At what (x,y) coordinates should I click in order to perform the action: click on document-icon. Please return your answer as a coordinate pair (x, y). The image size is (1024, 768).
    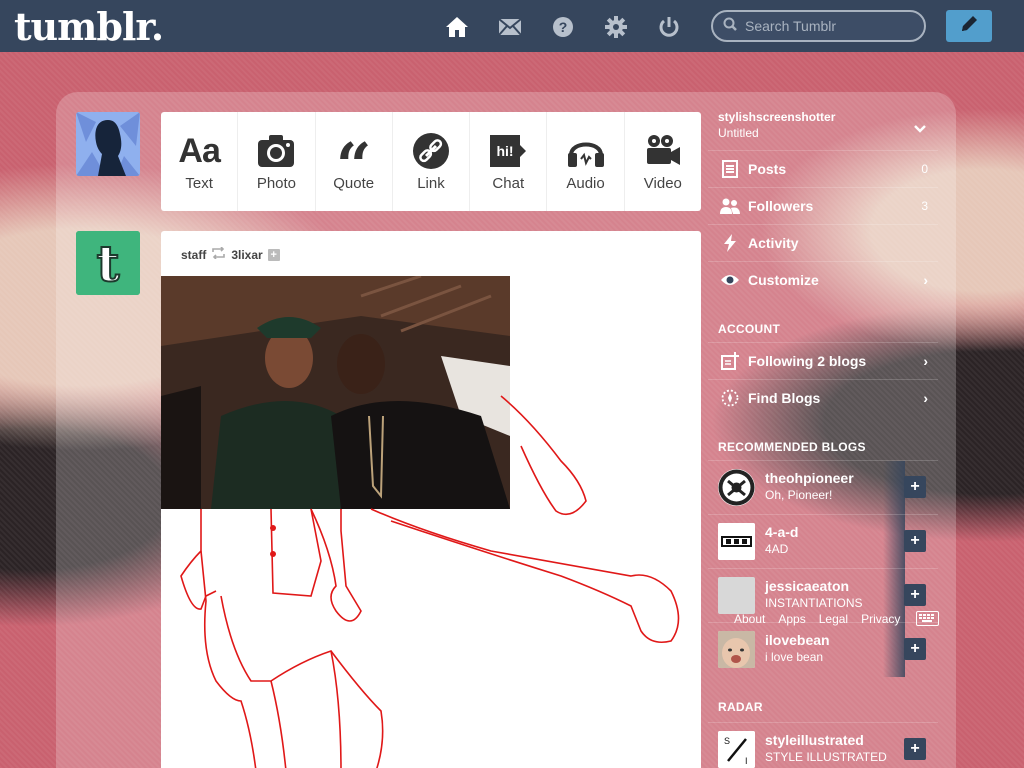
    Looking at the image, I should click on (730, 169).